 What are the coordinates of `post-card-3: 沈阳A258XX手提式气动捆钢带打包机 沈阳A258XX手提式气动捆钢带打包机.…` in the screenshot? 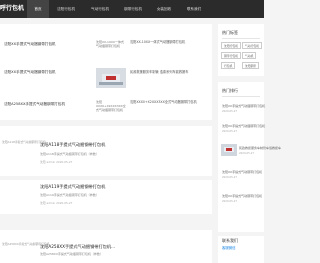 It's located at (106, 246).